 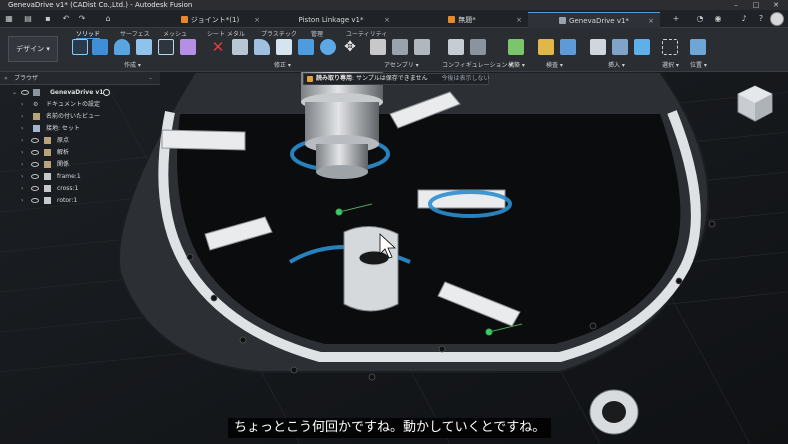 What do you see at coordinates (761, 19) in the screenshot?
I see `help-icon: ?` at bounding box center [761, 19].